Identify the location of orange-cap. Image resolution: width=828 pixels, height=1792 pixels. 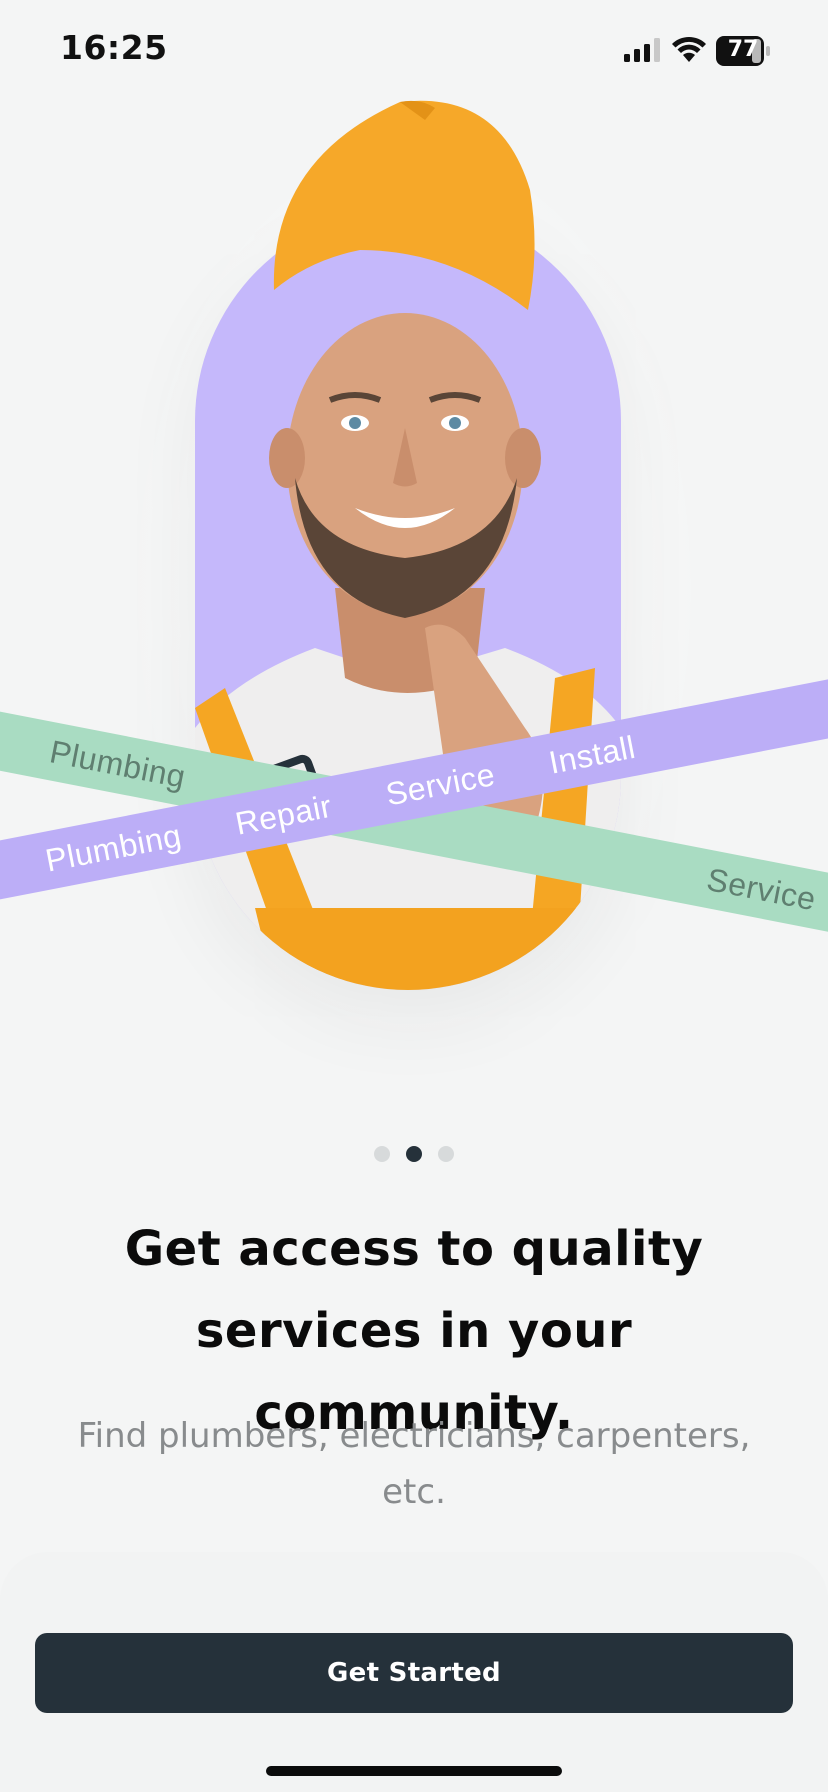
(404, 205).